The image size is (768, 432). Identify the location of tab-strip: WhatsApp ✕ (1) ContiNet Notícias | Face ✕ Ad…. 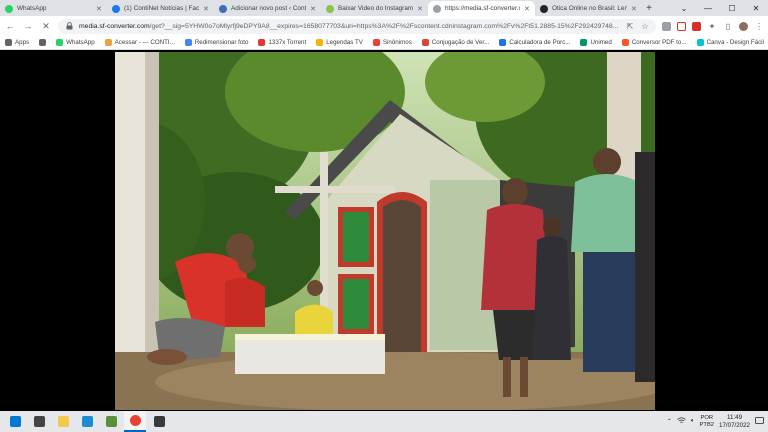
(384, 8).